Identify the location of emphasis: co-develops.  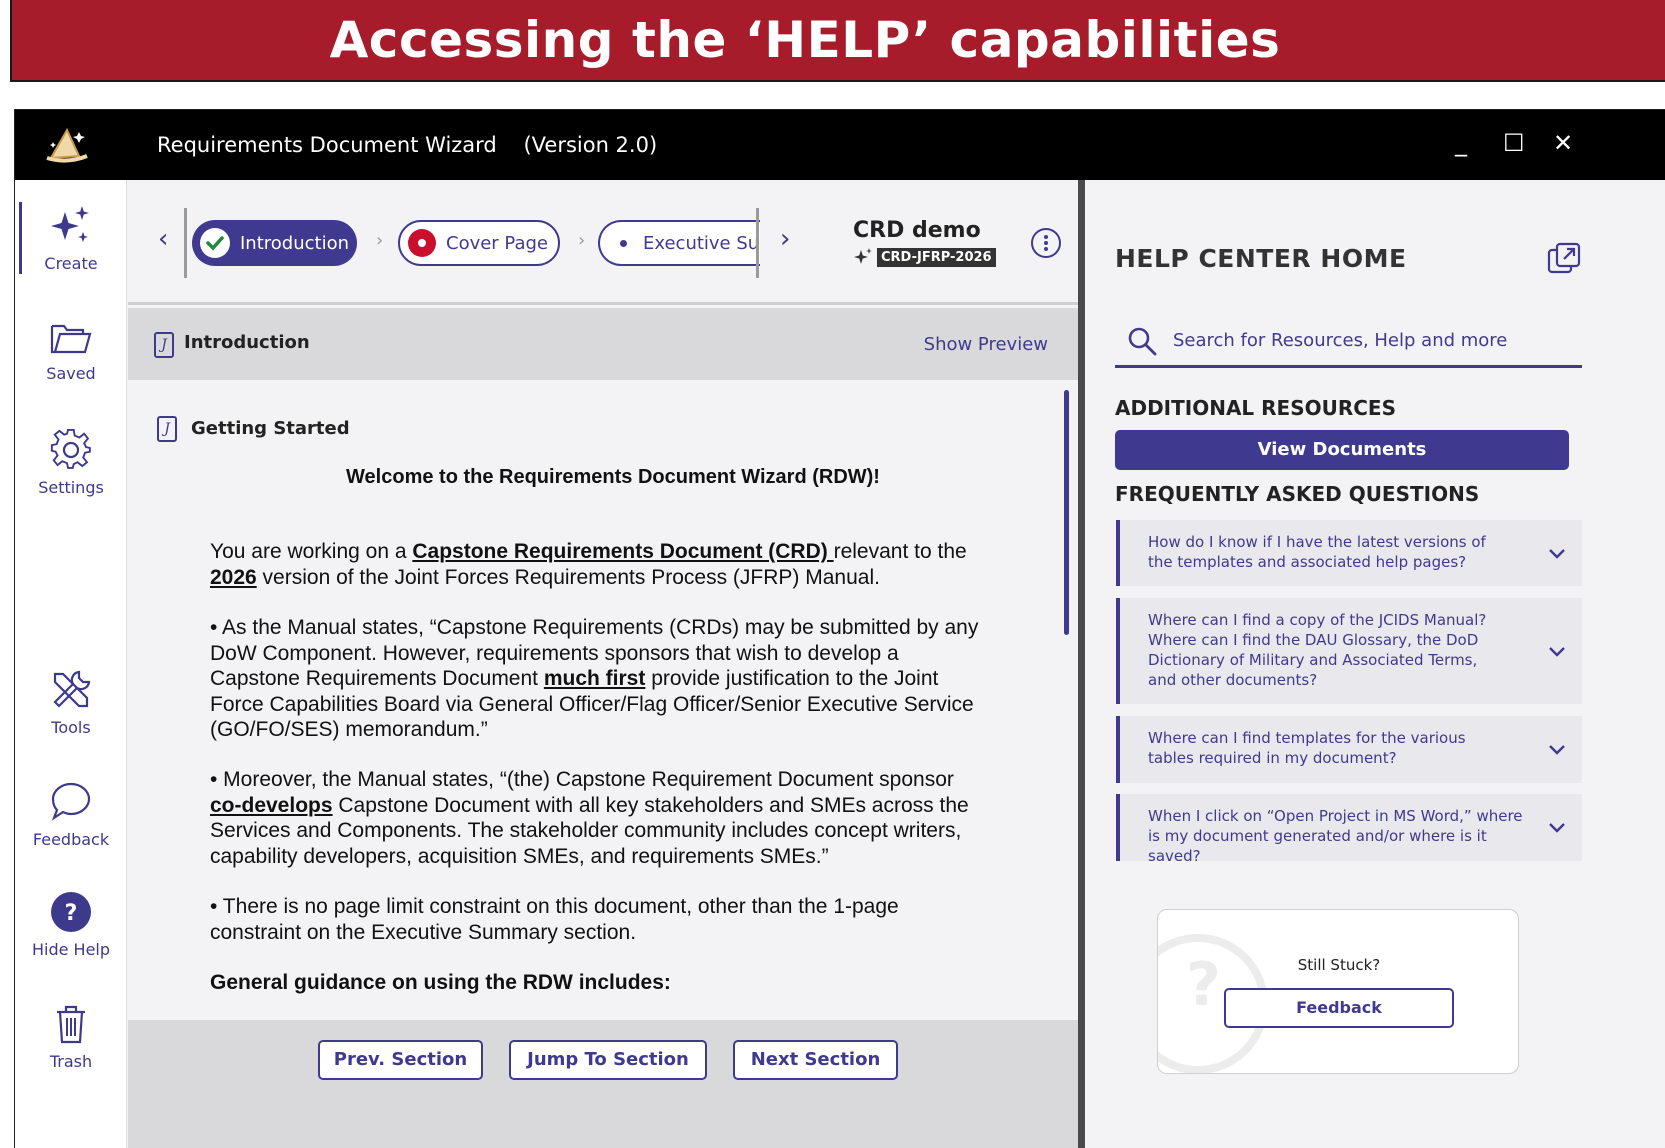
(271, 805).